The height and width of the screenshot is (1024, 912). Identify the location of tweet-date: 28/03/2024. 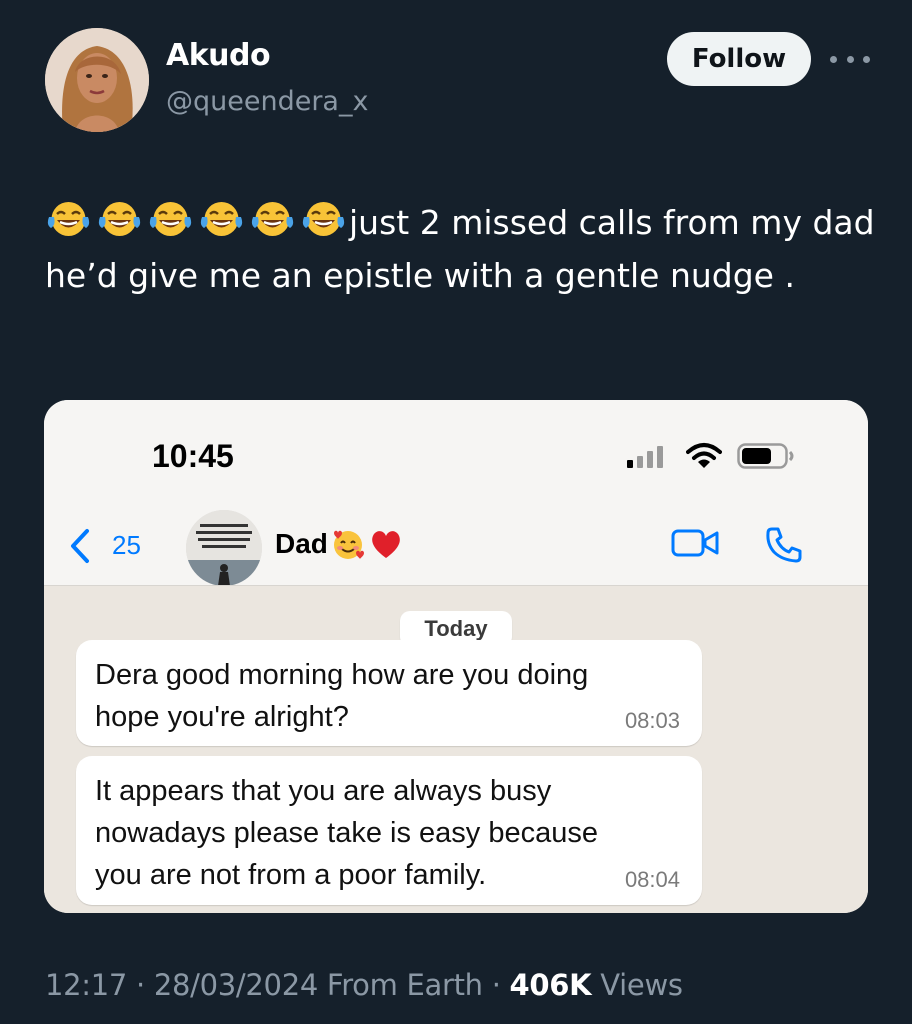
(236, 985).